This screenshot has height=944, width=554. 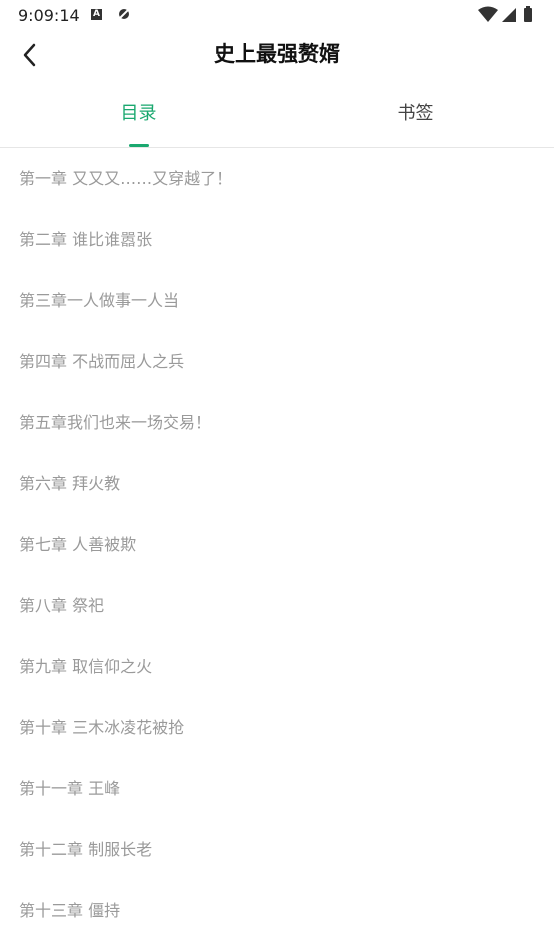 I want to click on chapter-item: 第十章 三木冰凌花被抢, so click(x=277, y=727).